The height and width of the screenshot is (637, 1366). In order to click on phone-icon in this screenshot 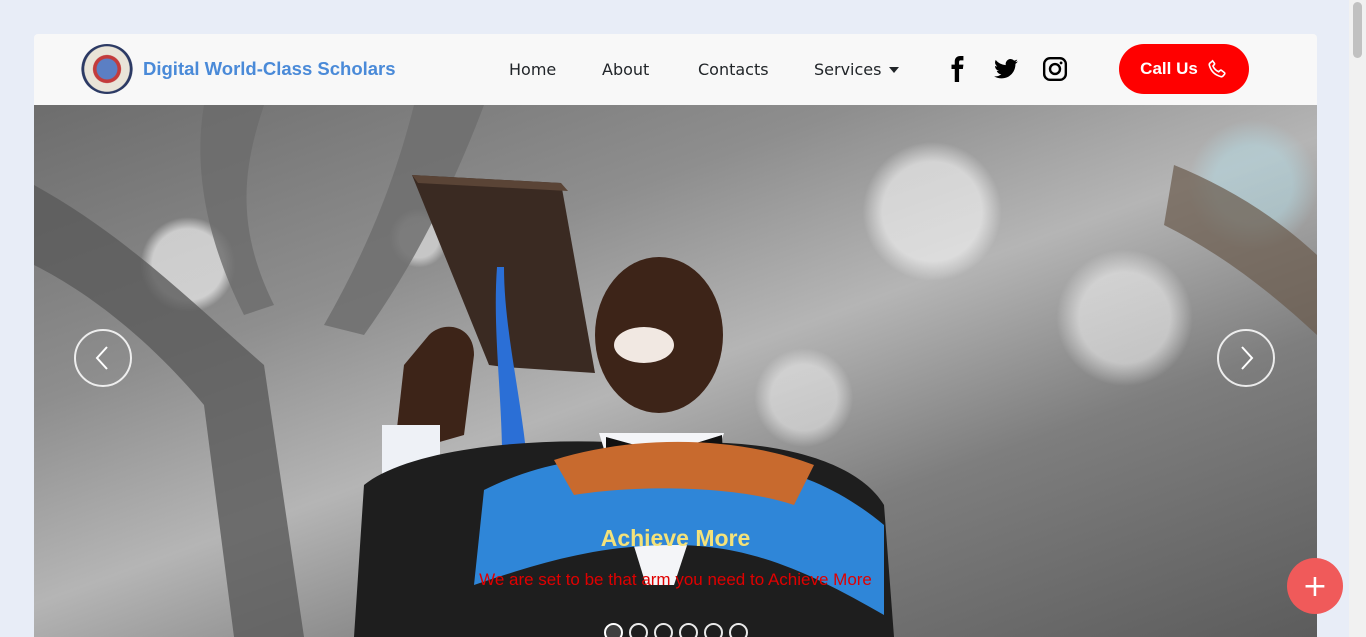, I will do `click(1217, 68)`.